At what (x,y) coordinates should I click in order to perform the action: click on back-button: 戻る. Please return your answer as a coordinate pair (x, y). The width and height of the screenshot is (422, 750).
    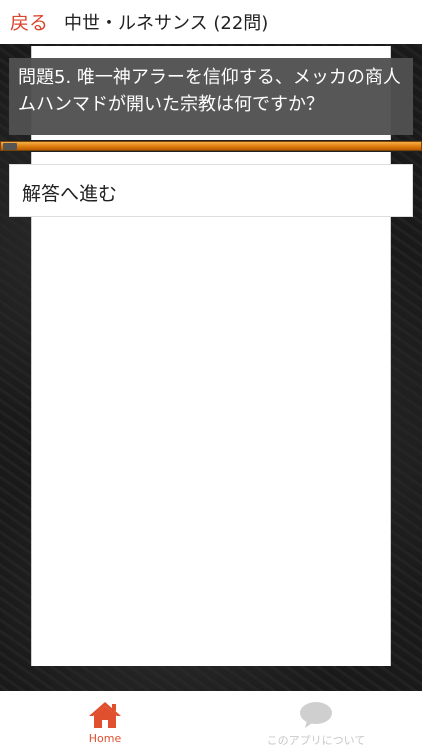
    Looking at the image, I should click on (29, 21).